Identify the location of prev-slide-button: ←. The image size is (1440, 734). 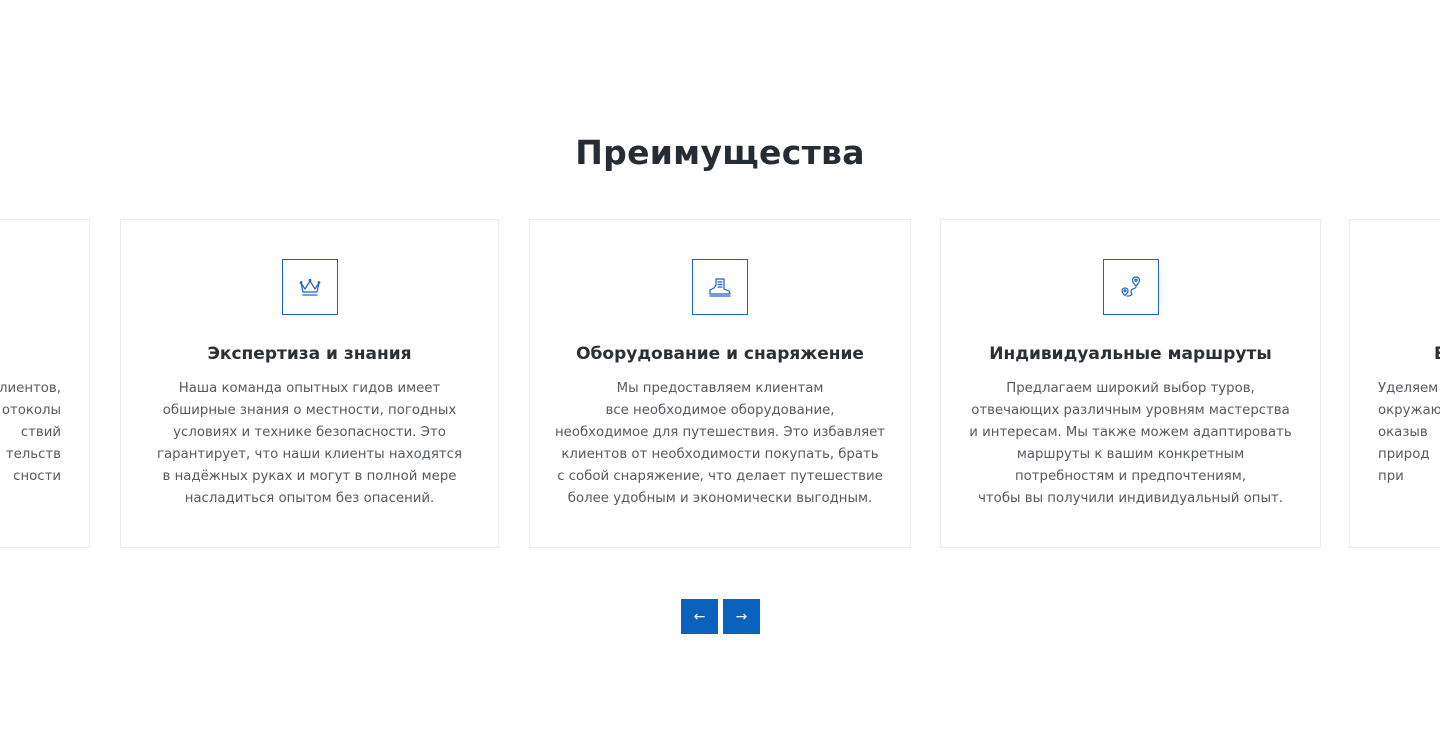
(699, 616).